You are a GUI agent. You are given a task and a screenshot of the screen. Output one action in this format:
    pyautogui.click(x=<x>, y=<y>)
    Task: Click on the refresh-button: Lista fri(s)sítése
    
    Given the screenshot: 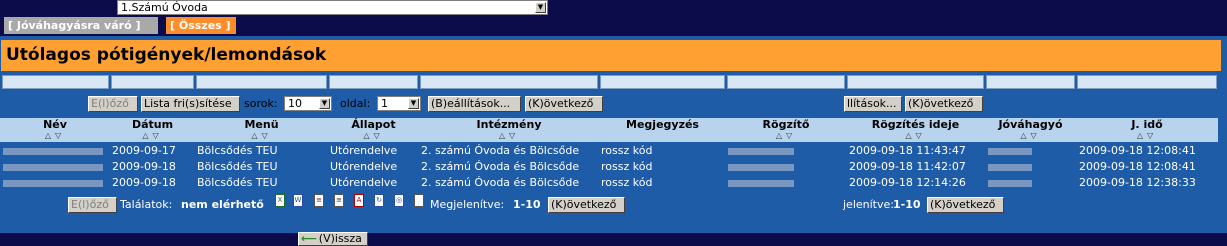 What is the action you would take?
    pyautogui.click(x=190, y=104)
    